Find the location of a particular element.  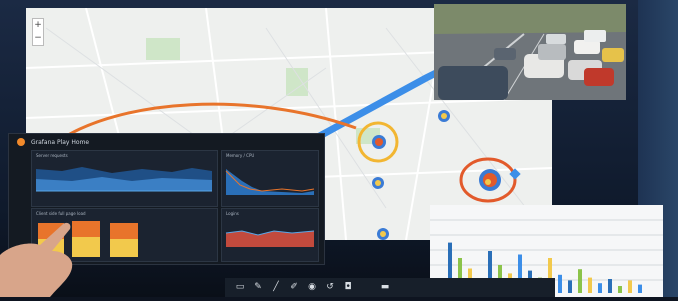

dashboard-title: Grafana Play Home is located at coordinates (60, 142).